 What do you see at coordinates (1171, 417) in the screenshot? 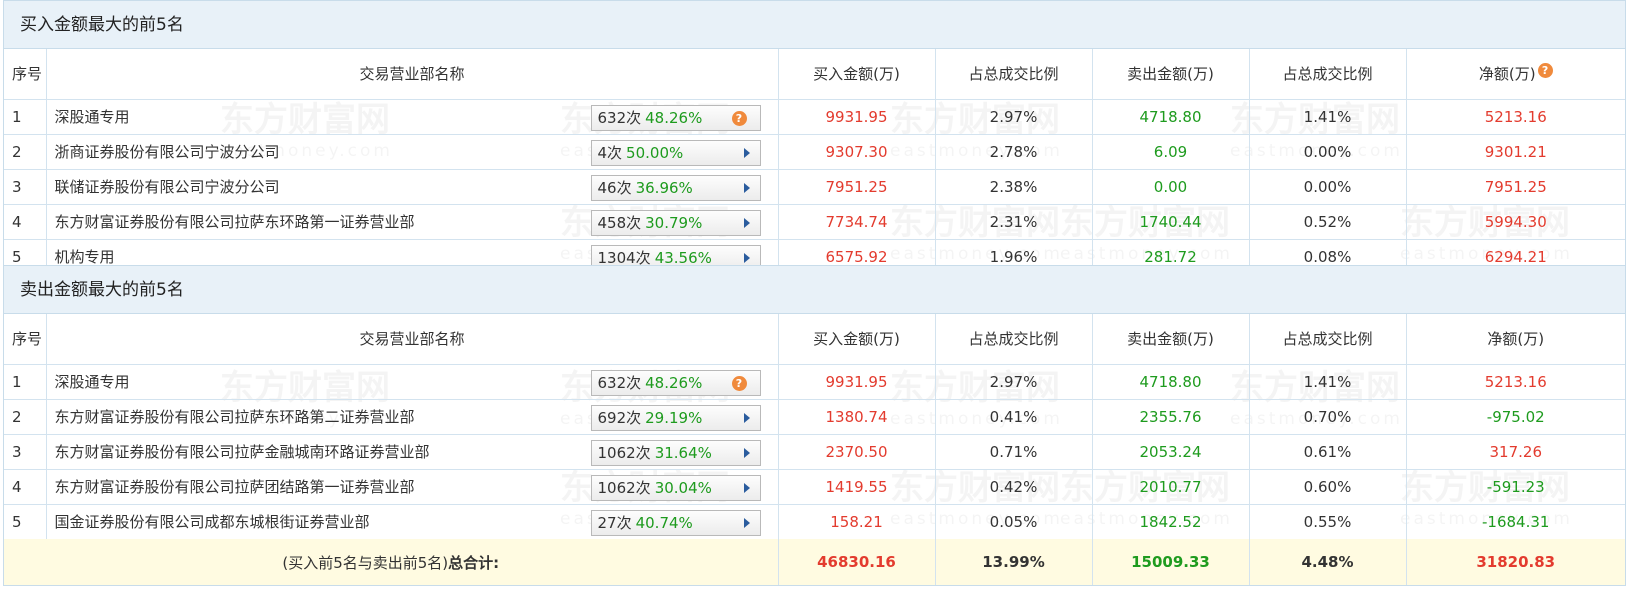
I see `row-sell-amount: 2355.76` at bounding box center [1171, 417].